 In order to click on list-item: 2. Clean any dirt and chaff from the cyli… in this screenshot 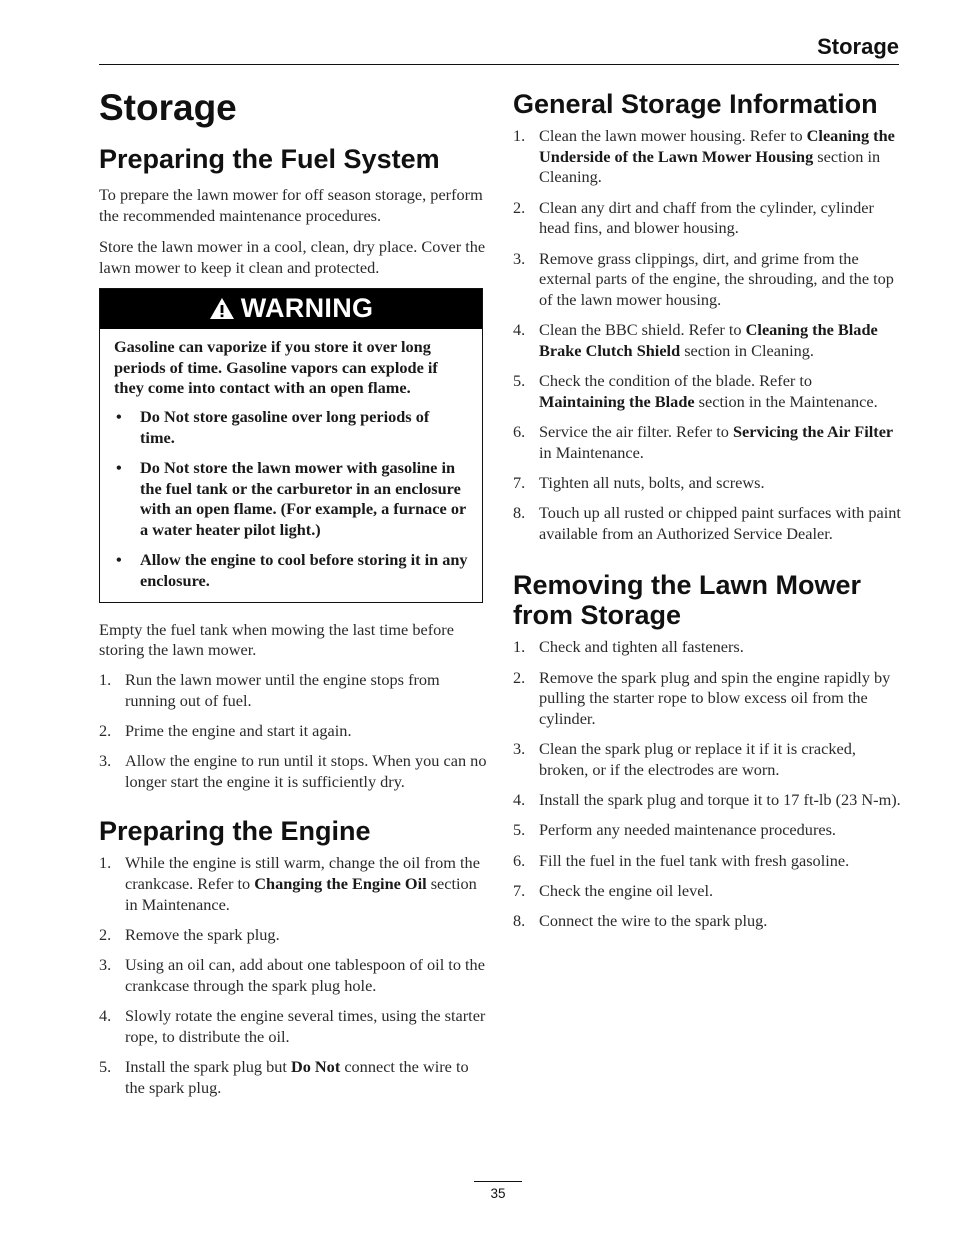, I will do `click(707, 218)`.